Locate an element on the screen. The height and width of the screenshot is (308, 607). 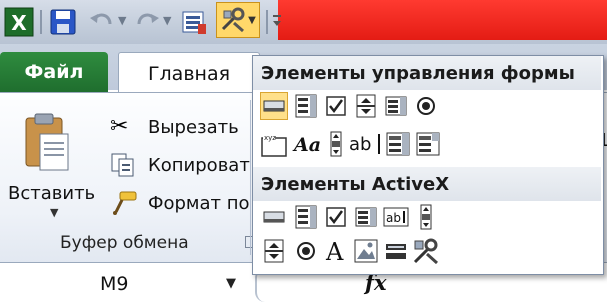
activex-scroll-bar-icon is located at coordinates (426, 217).